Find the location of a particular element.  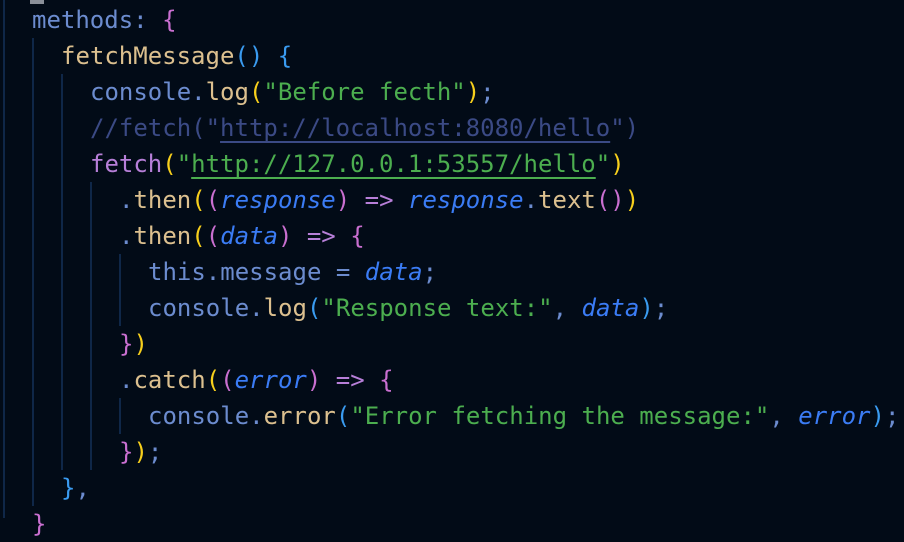

code-line: console.log("Response text:", data); is located at coordinates (408, 308).